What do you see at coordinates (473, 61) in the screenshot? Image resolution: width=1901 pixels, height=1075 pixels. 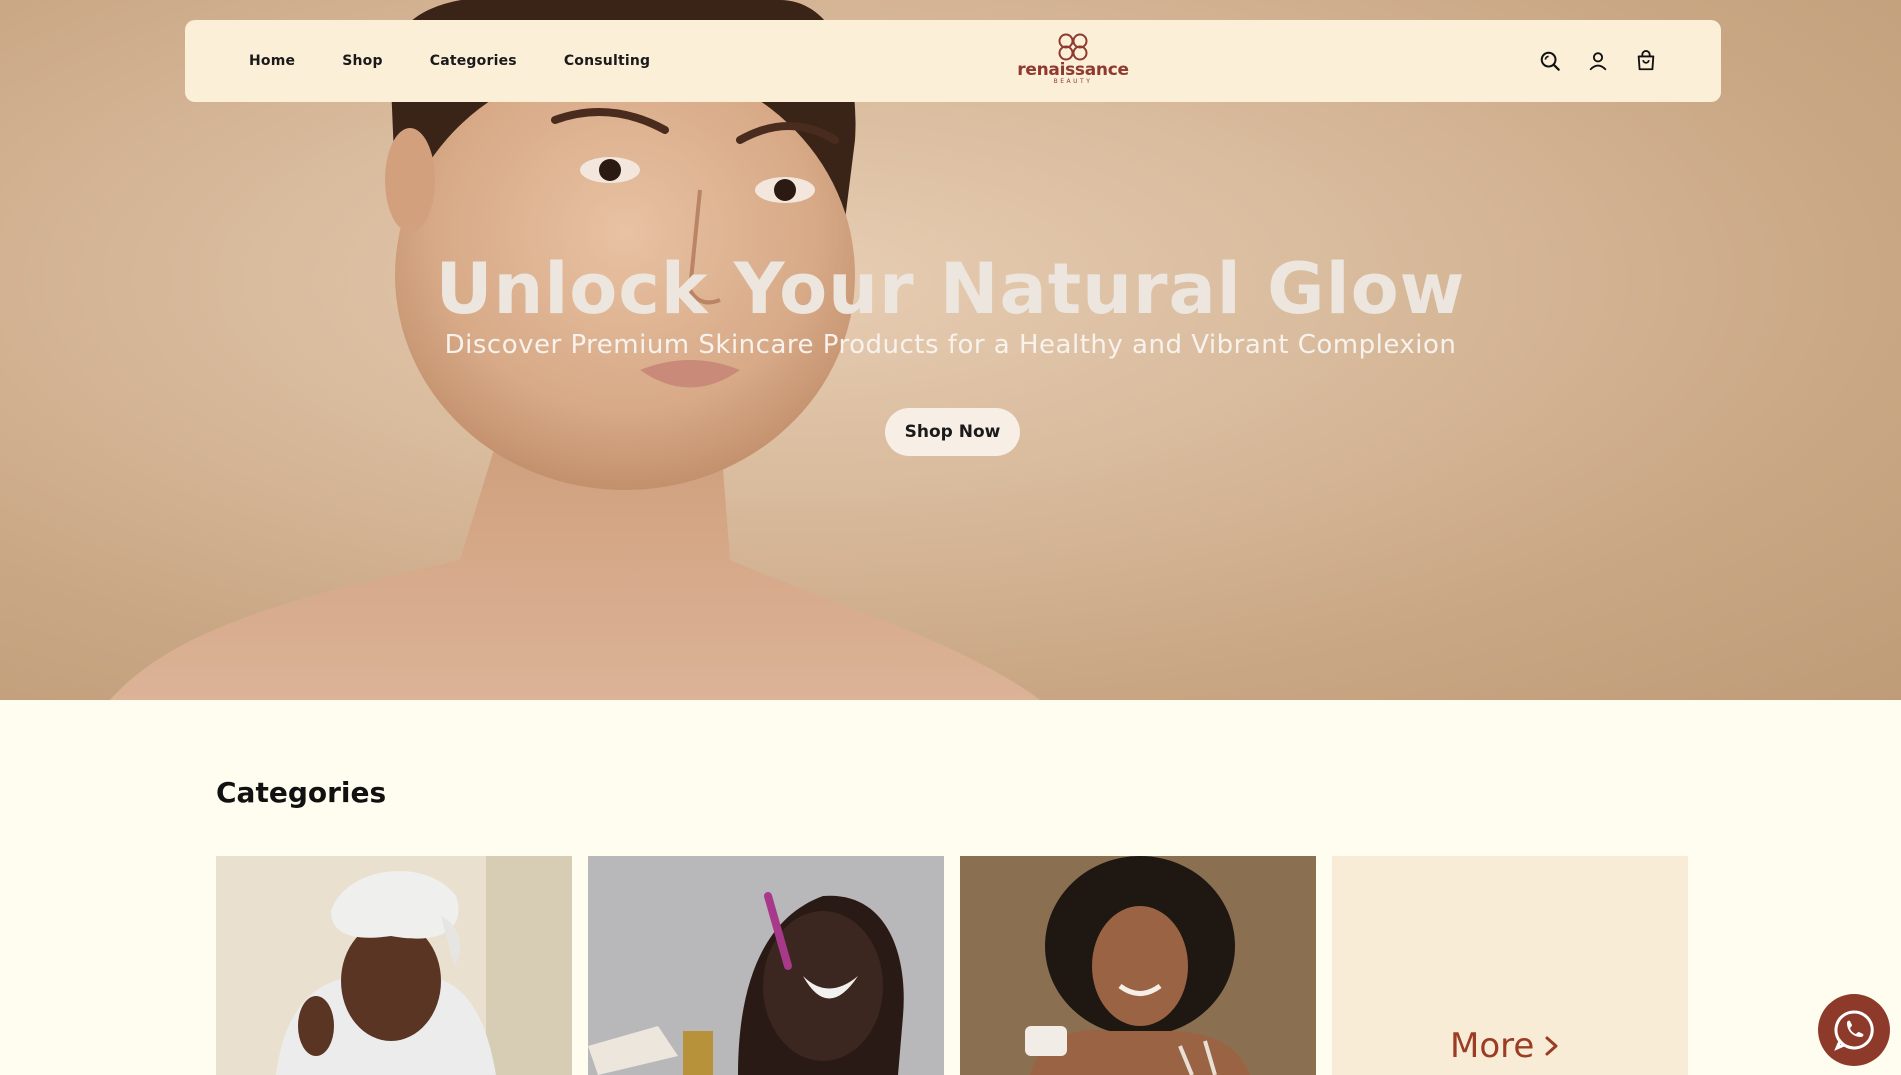 I see `nav-link-categories: Categories` at bounding box center [473, 61].